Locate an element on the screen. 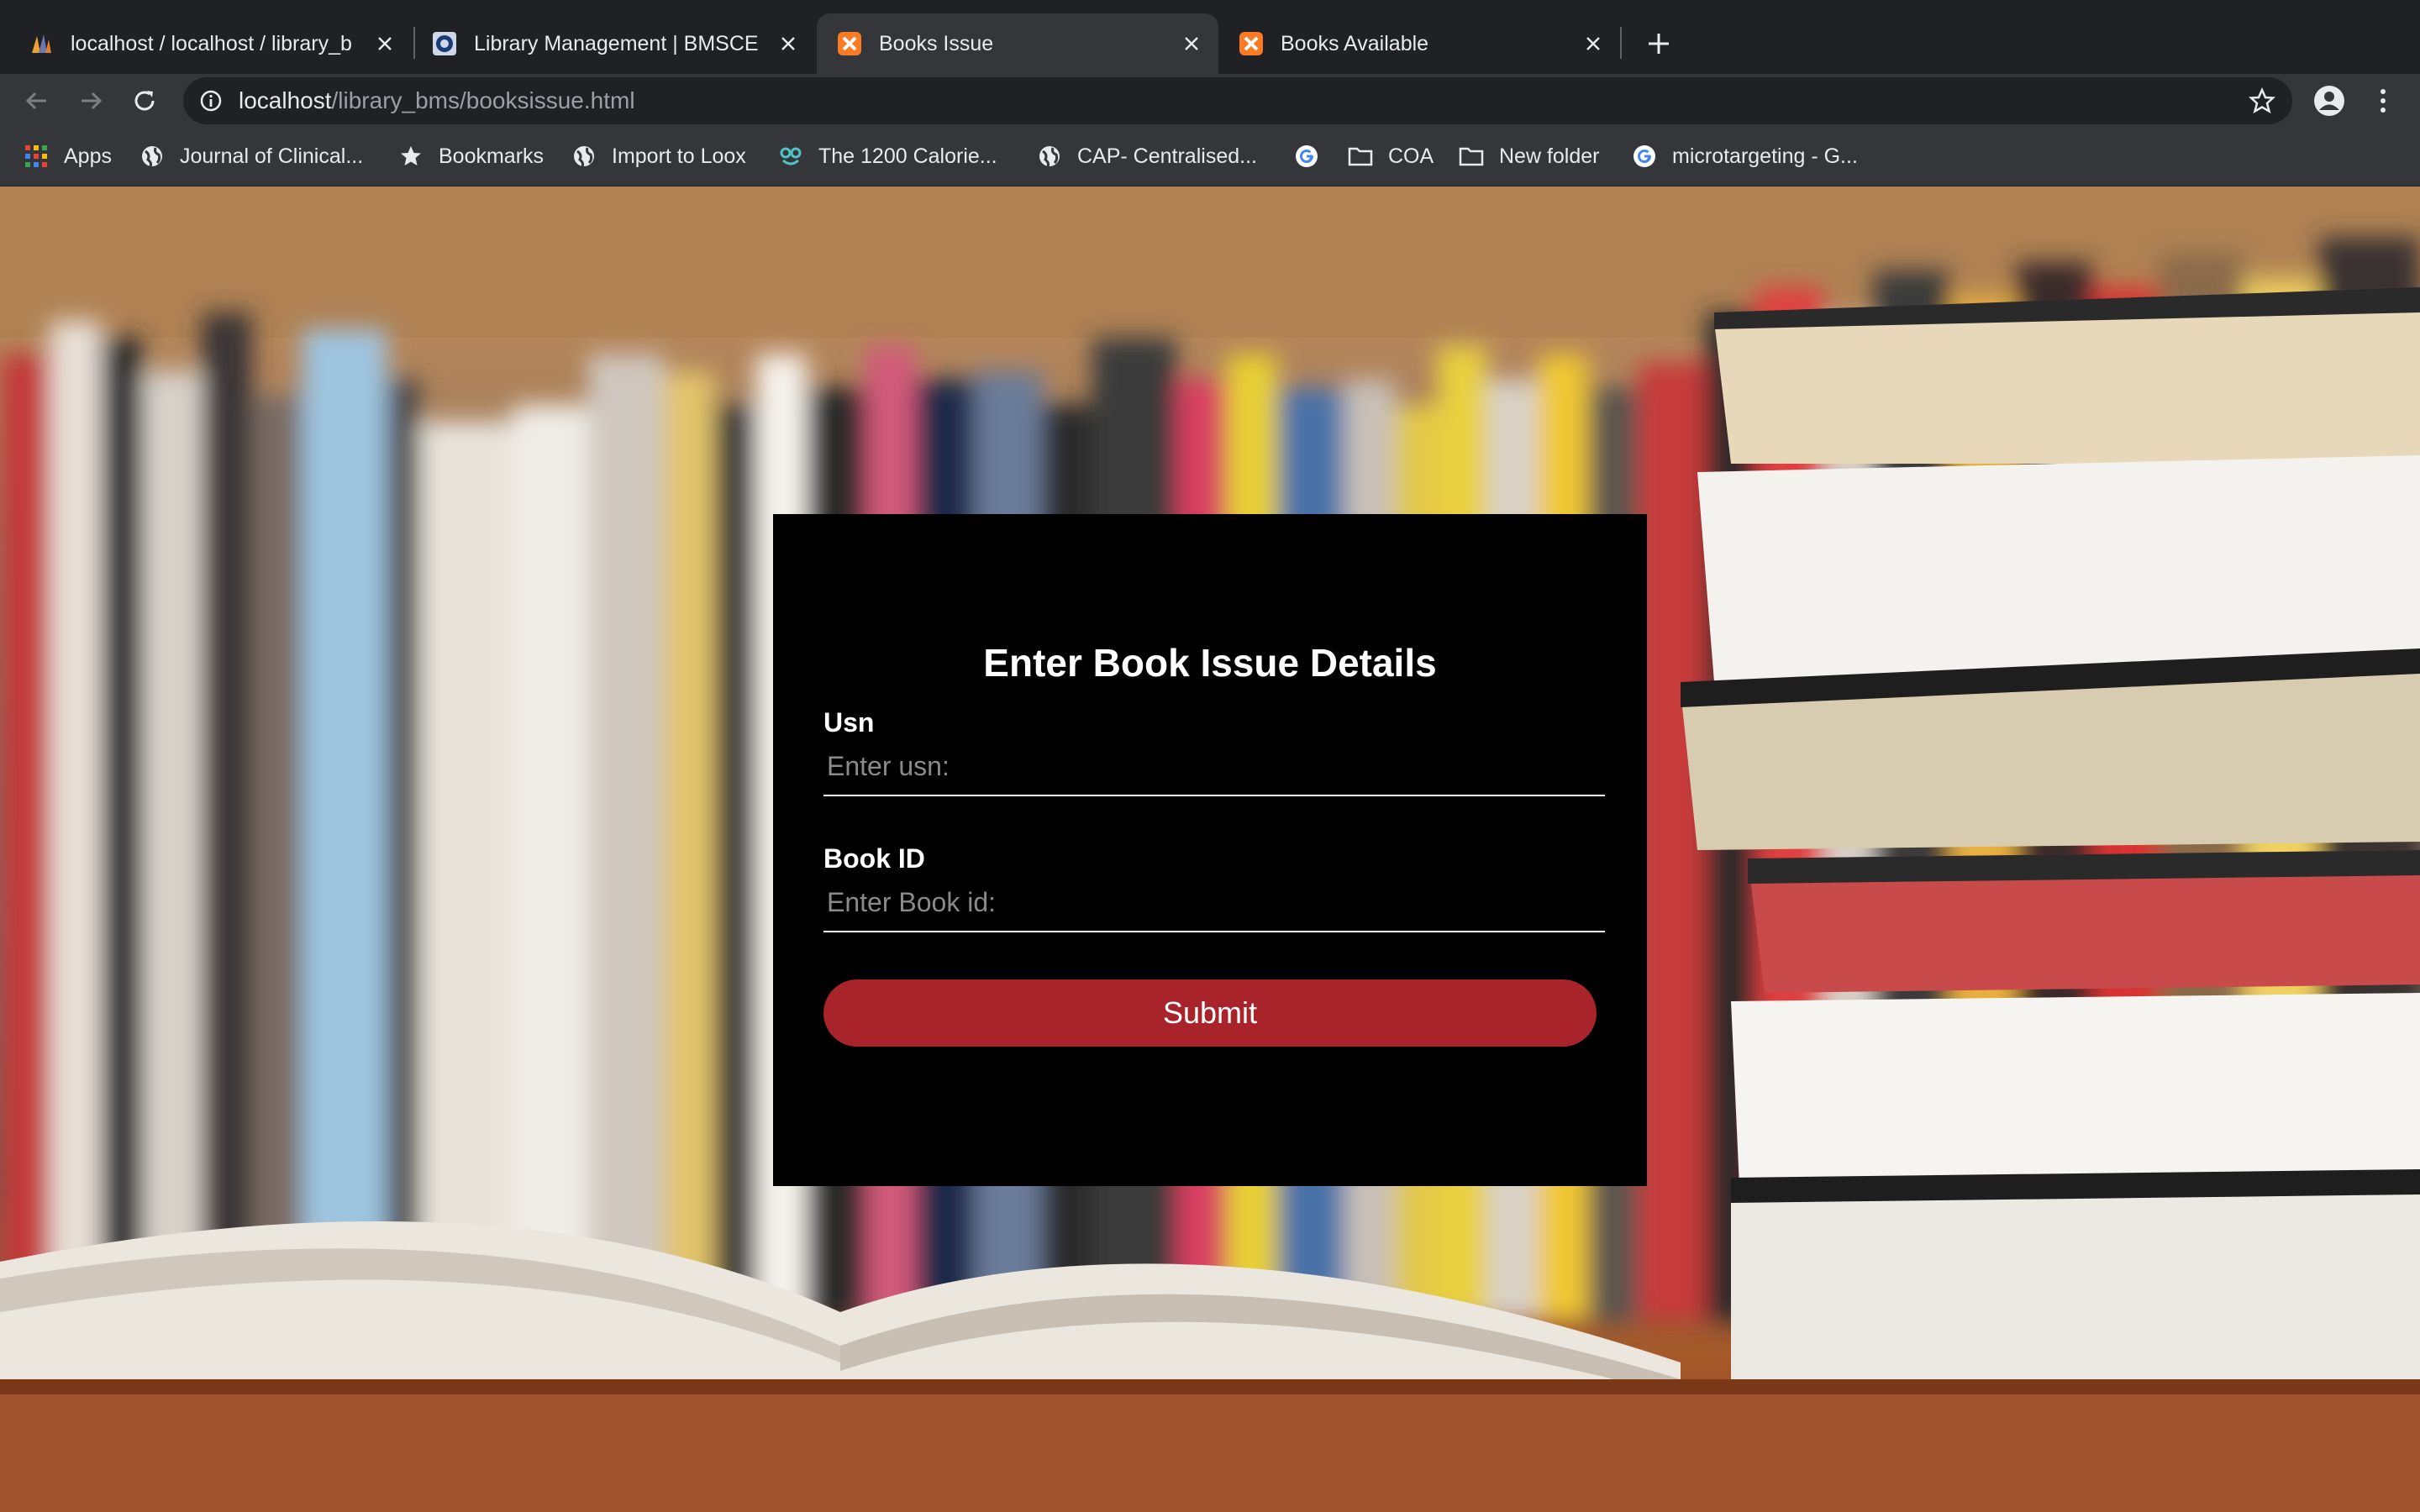  reload-button is located at coordinates (144, 100).